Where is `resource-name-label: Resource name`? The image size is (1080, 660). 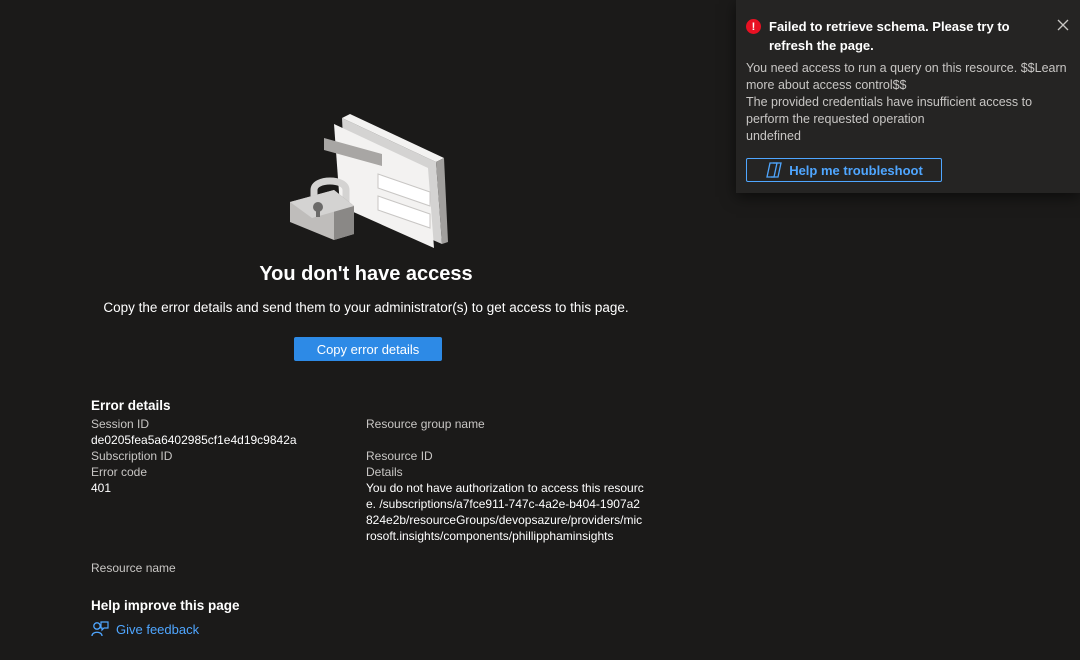
resource-name-label: Resource name is located at coordinates (133, 568).